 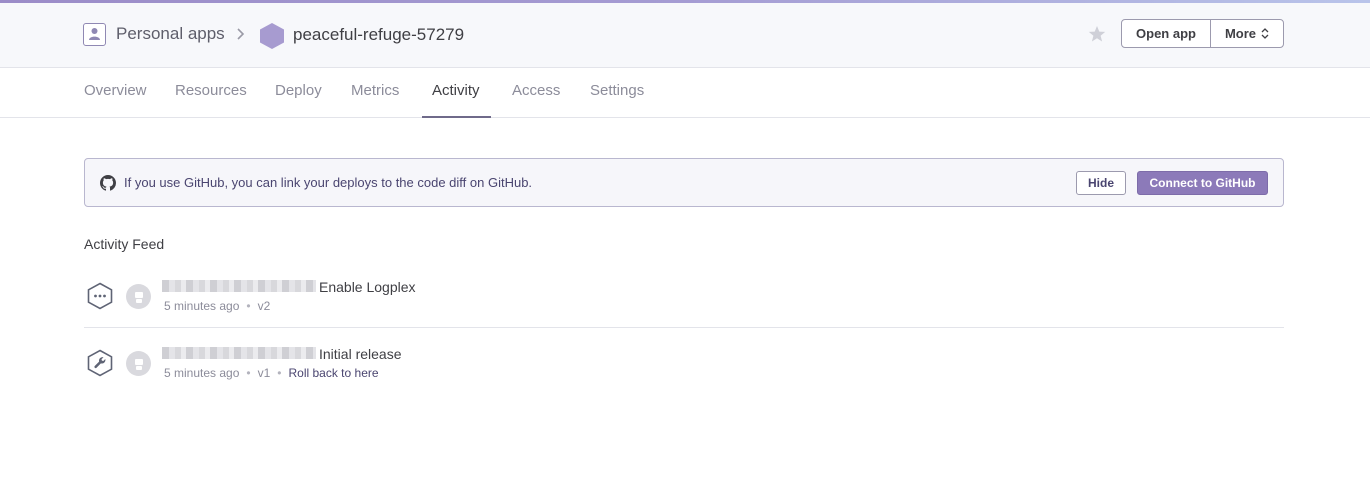 I want to click on github-icon, so click(x=108, y=183).